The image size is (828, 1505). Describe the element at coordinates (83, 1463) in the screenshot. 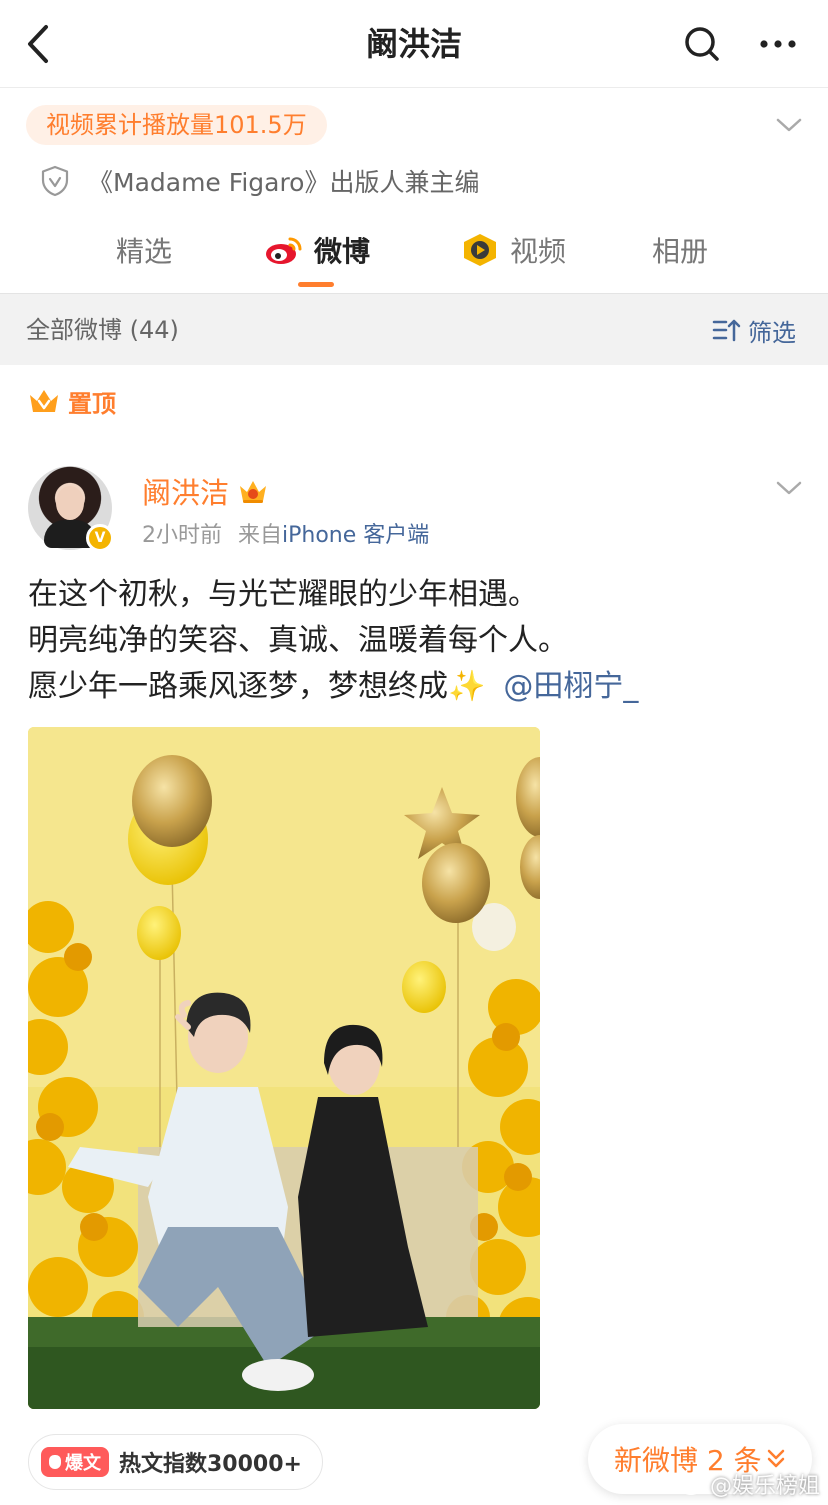

I see `hot-tag-label: 爆文` at that location.